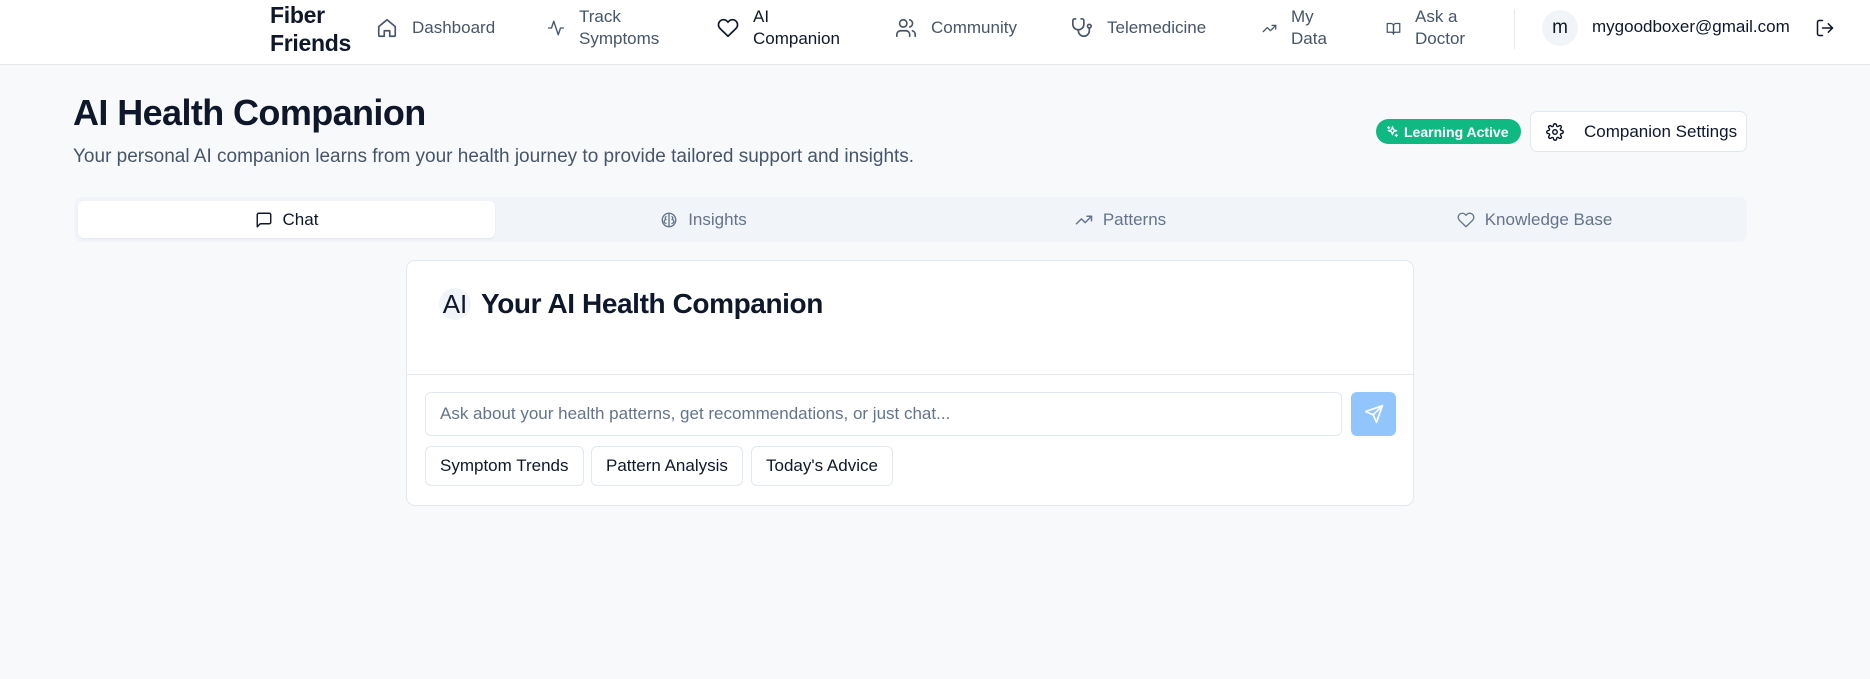  I want to click on settings-label: Companion Settings, so click(1661, 131).